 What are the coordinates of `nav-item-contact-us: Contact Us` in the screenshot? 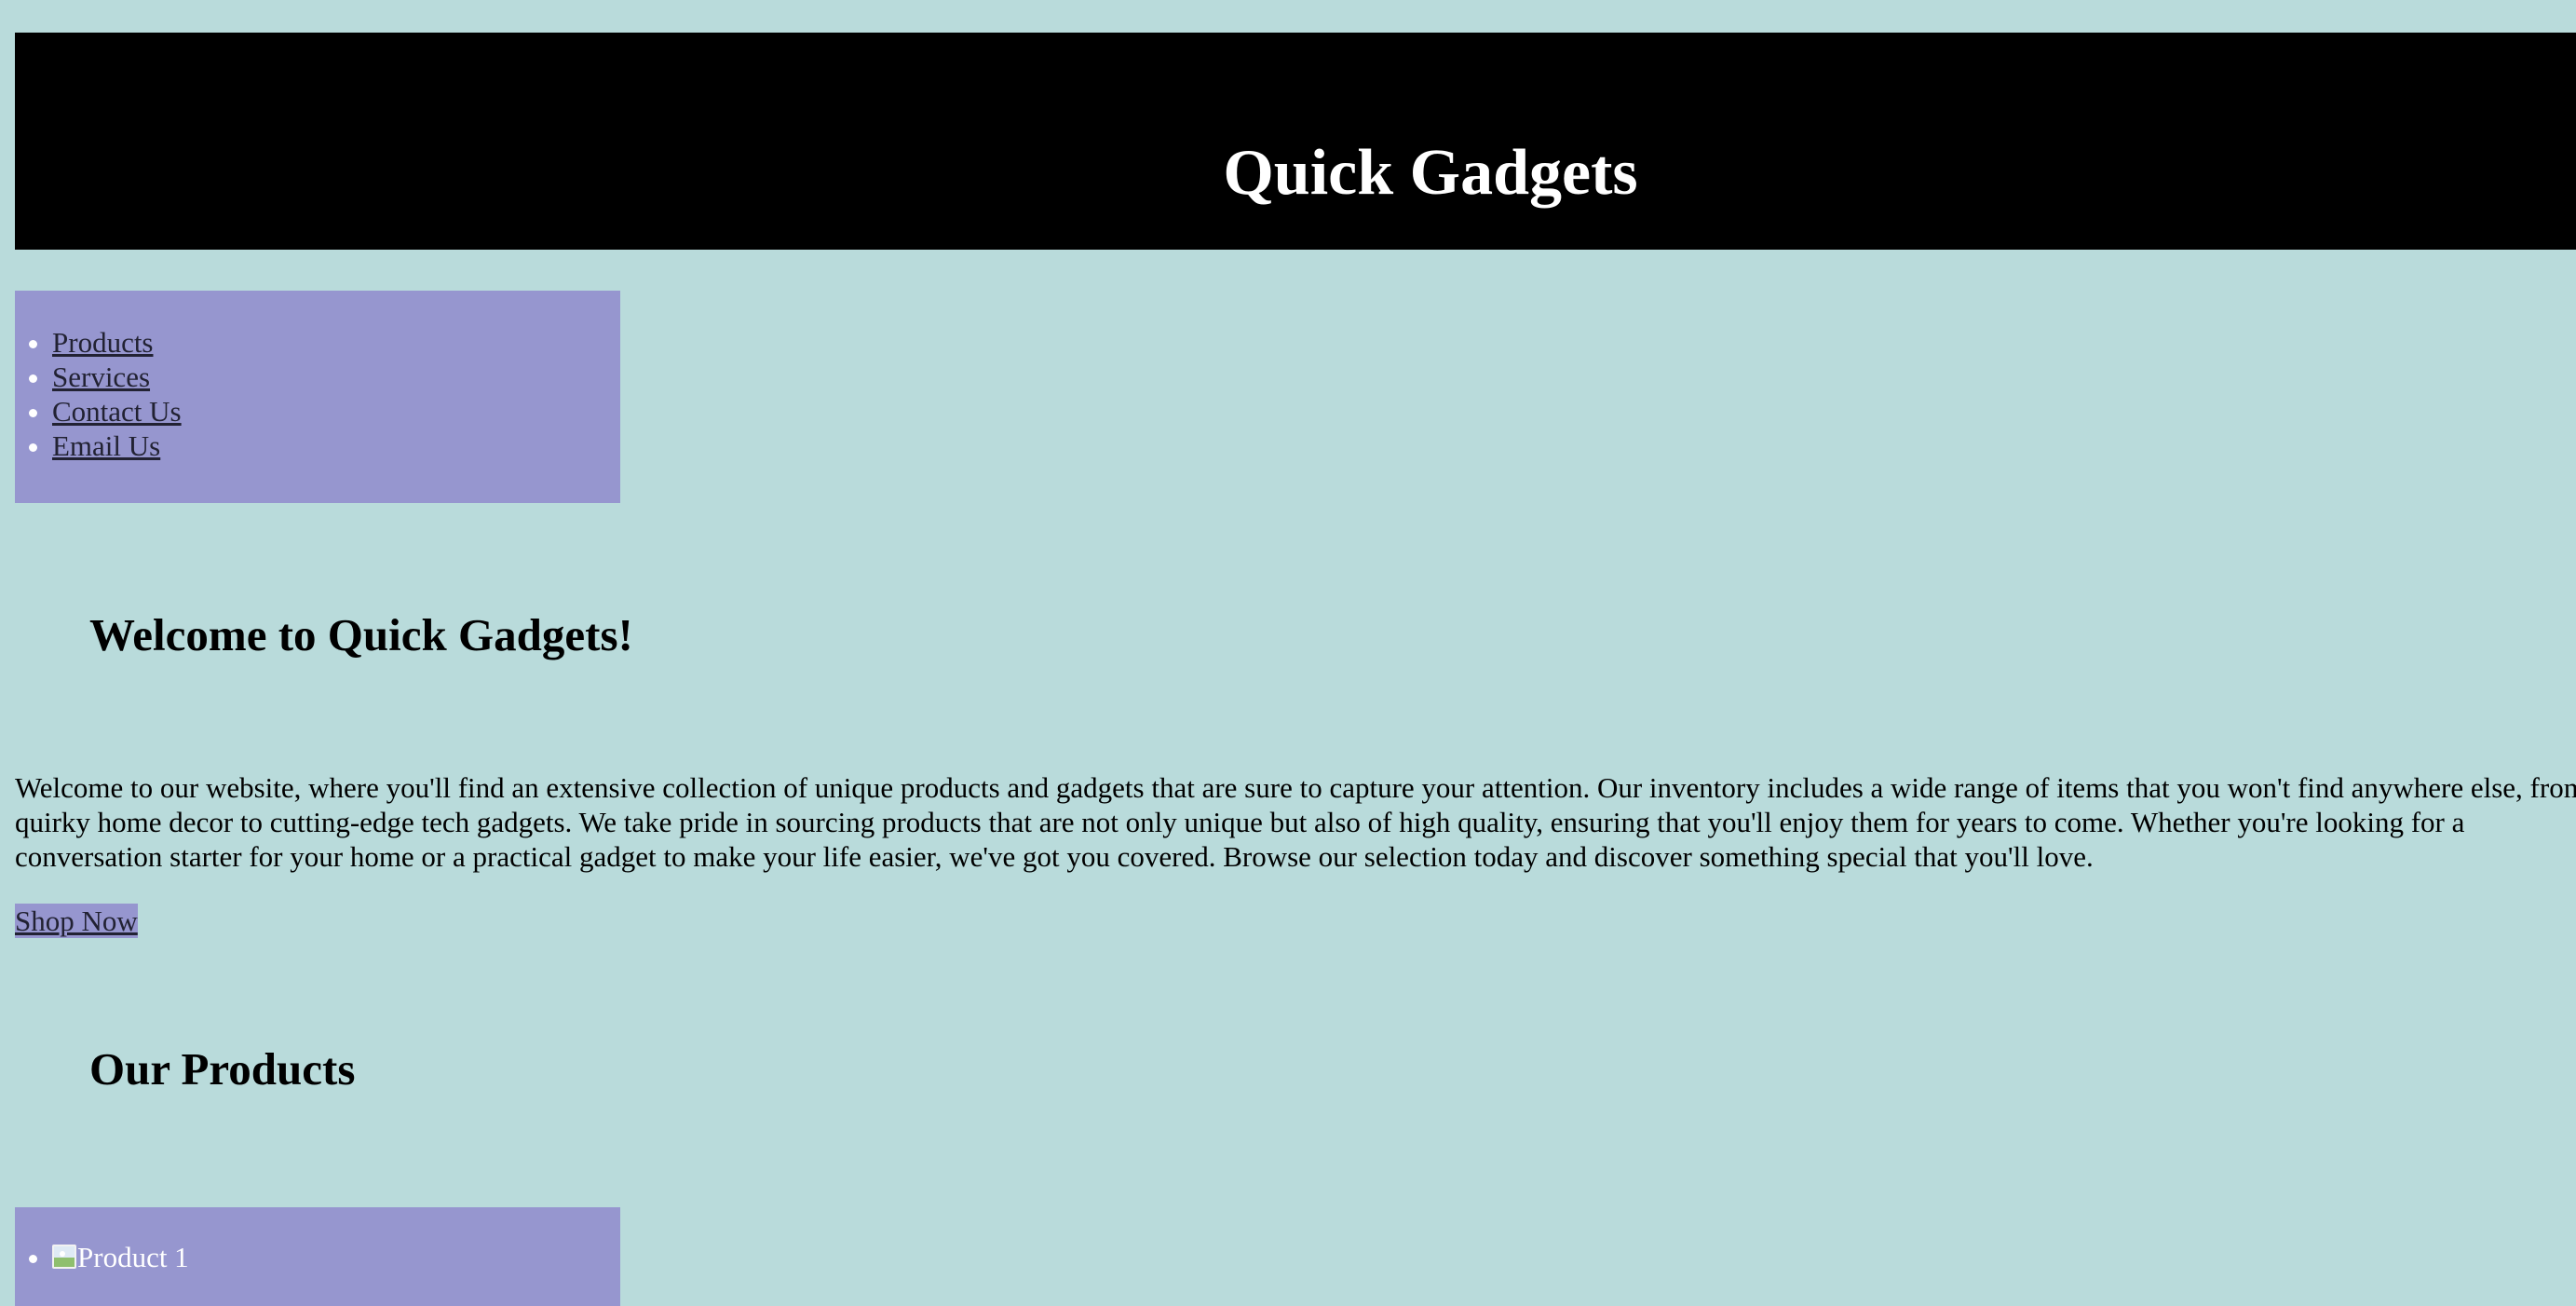 It's located at (117, 411).